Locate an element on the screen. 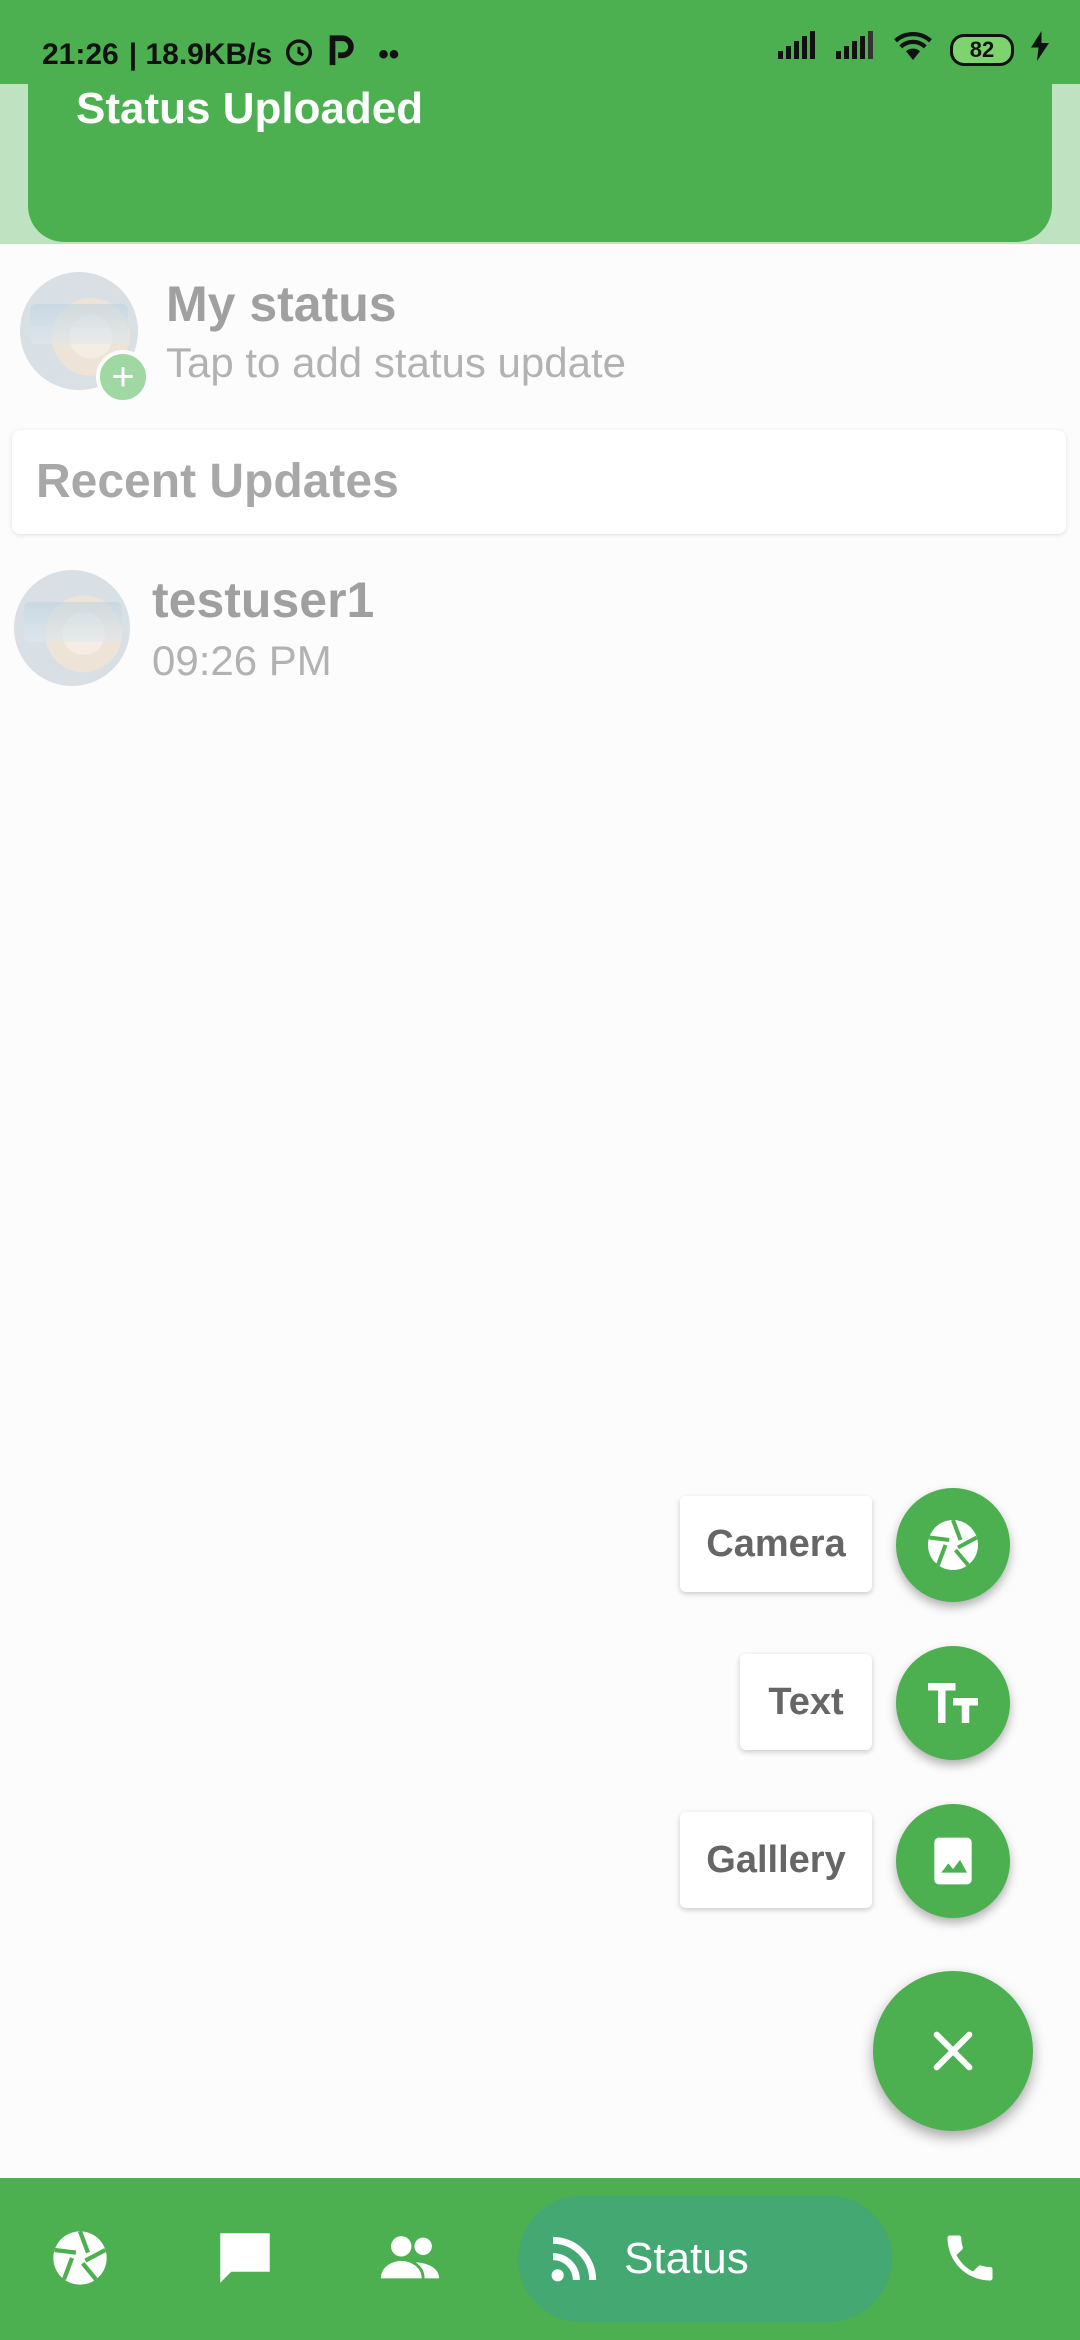 Image resolution: width=1080 pixels, height=2340 pixels. wifi-icon is located at coordinates (913, 50).